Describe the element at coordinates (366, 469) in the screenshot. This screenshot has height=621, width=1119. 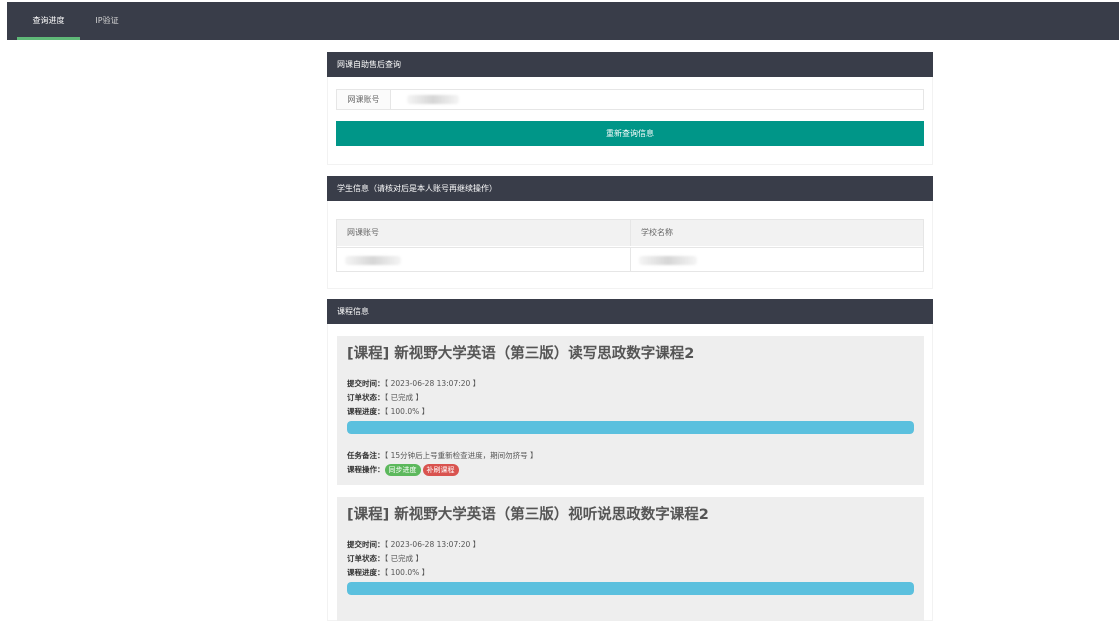
I see `course-ops-label: 课程操作：` at that location.